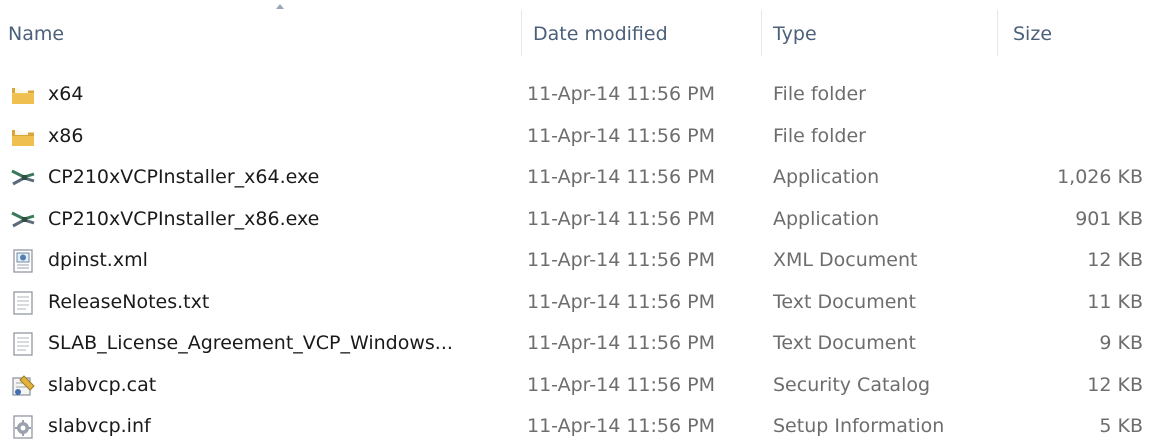 The width and height of the screenshot is (1163, 448). What do you see at coordinates (184, 218) in the screenshot?
I see `file-name: CP210xVCPInstaller_x86.exe` at bounding box center [184, 218].